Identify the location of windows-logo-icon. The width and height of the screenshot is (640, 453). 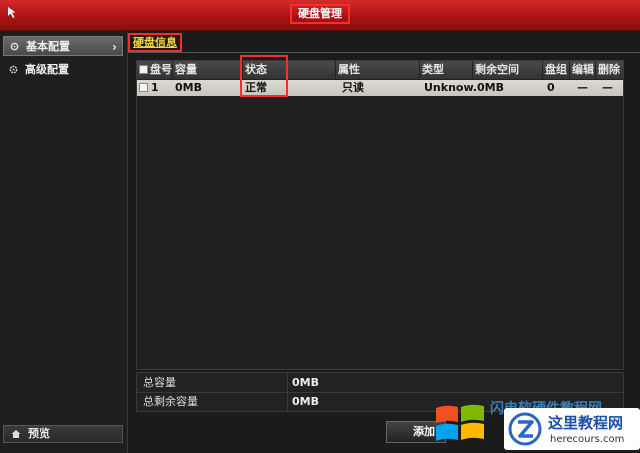
(460, 422).